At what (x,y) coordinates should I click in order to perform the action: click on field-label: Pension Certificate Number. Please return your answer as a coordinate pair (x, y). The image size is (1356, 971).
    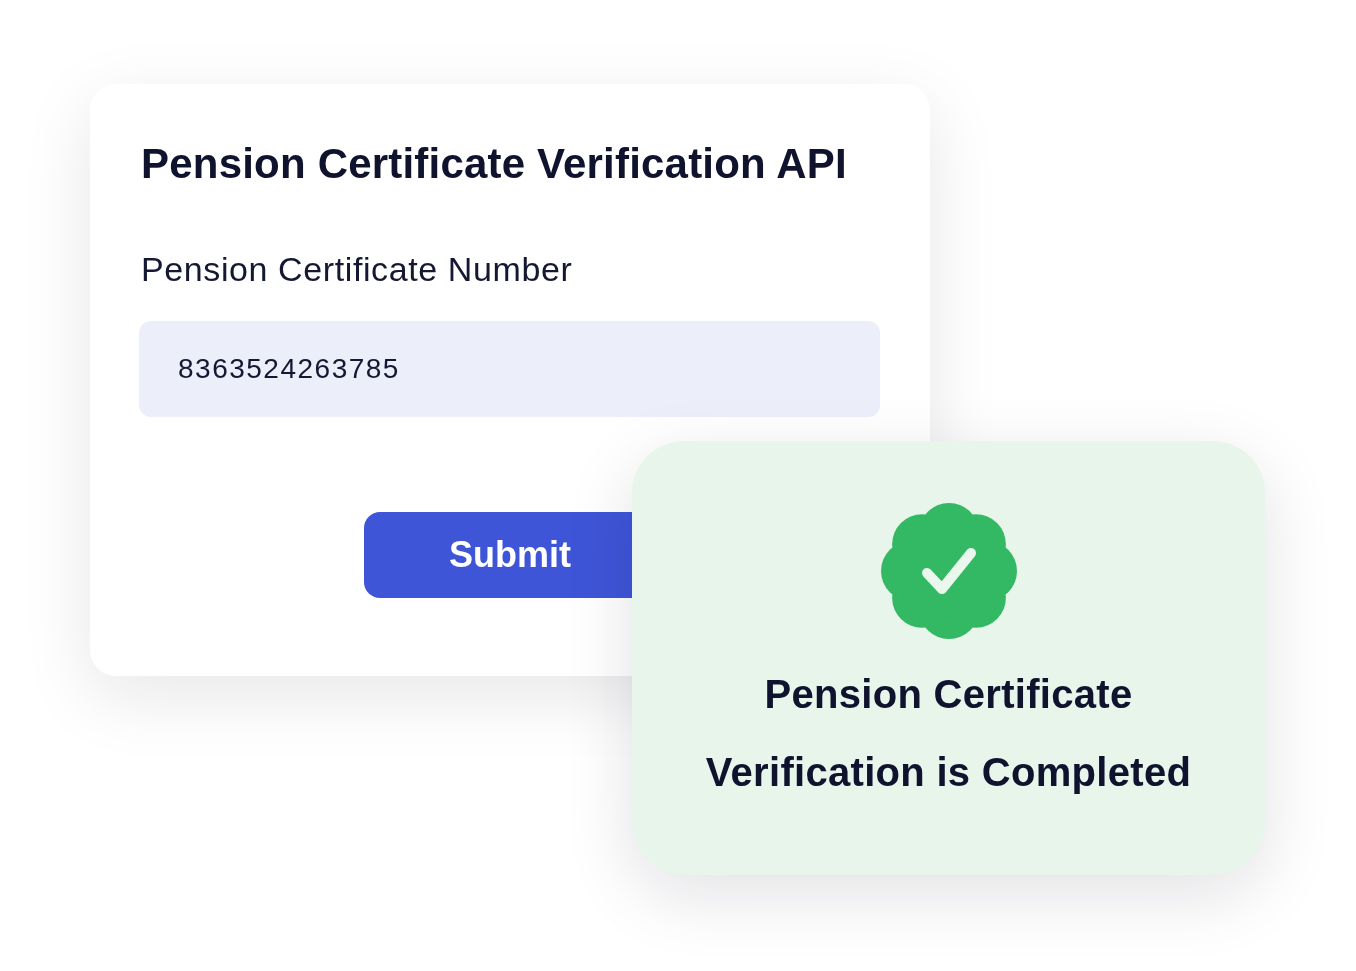
    Looking at the image, I should click on (357, 269).